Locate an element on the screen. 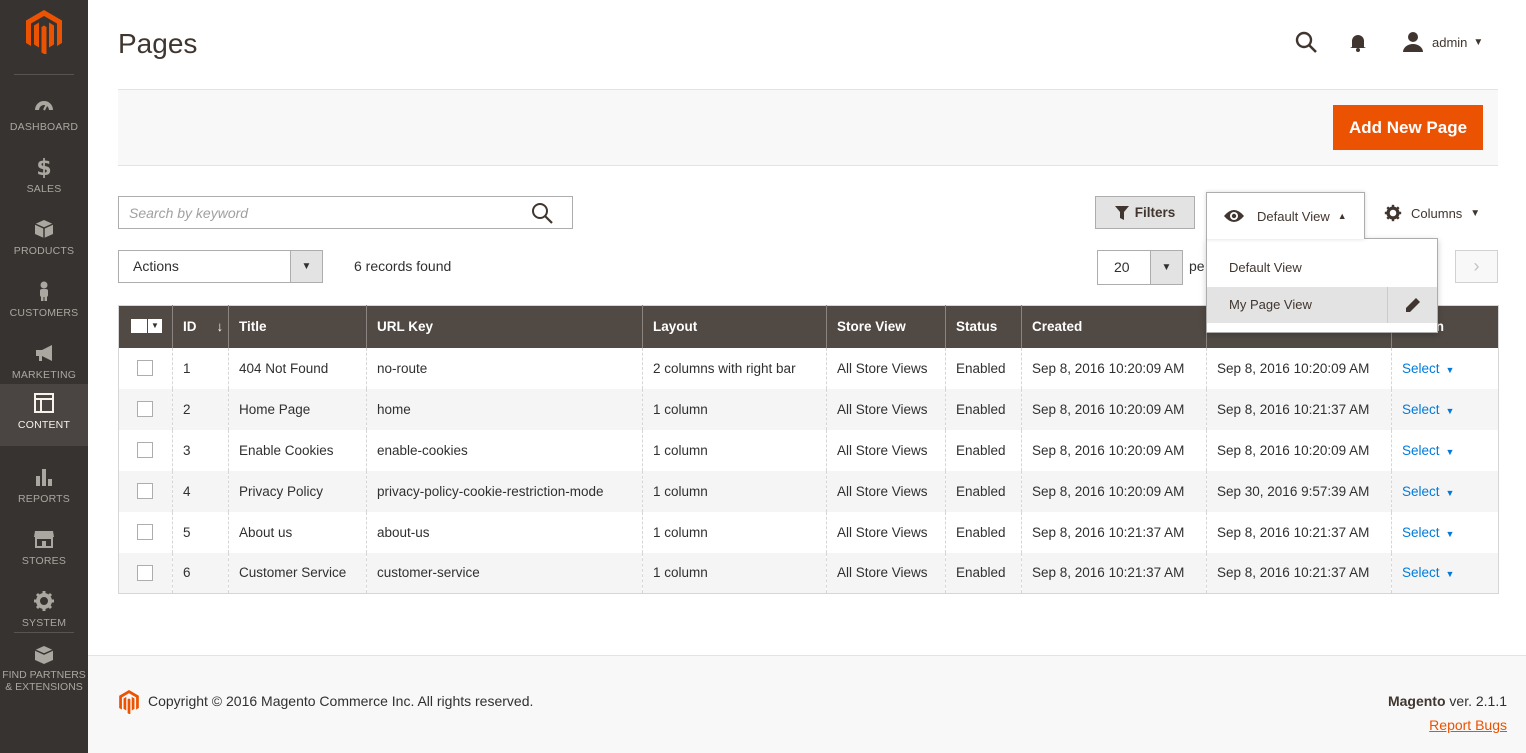 The height and width of the screenshot is (753, 1526). global-search-icon is located at coordinates (1306, 42).